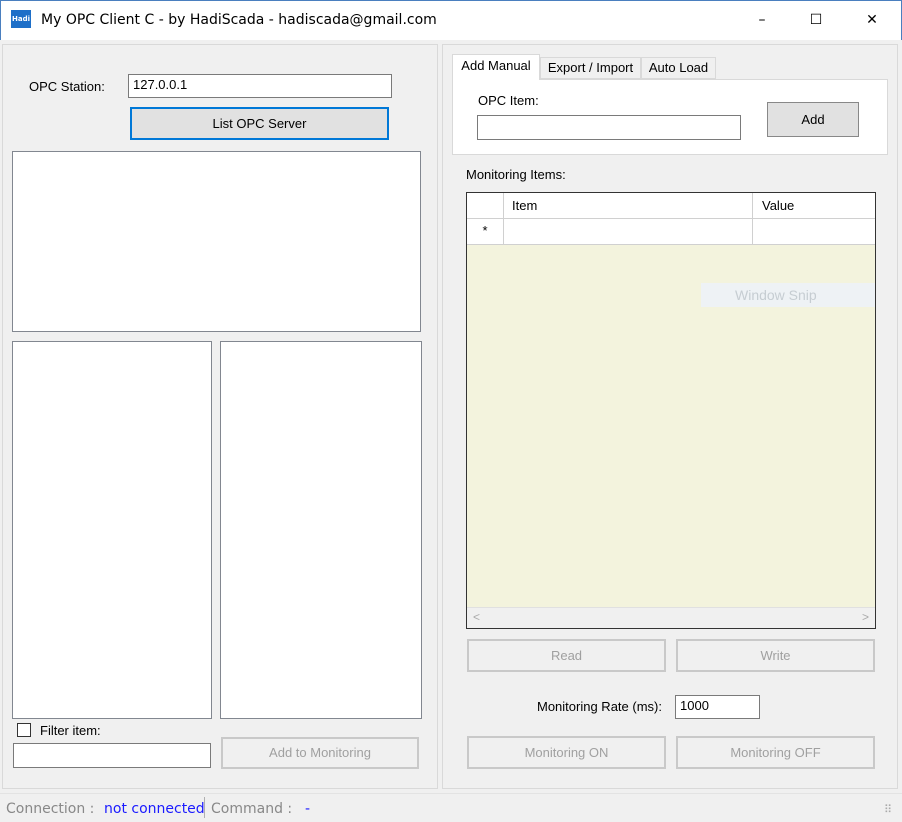 This screenshot has width=902, height=822. Describe the element at coordinates (21, 19) in the screenshot. I see `app-icon: Hadi` at that location.